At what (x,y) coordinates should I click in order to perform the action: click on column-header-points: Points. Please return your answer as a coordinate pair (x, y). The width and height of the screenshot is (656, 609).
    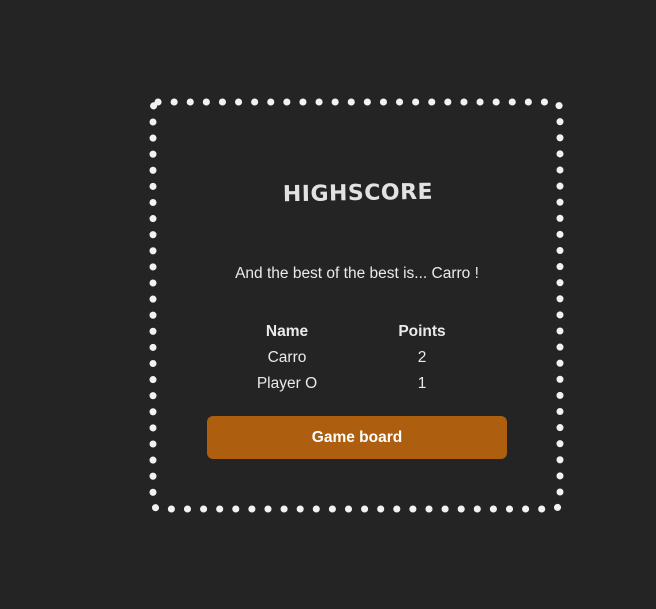
    Looking at the image, I should click on (422, 331).